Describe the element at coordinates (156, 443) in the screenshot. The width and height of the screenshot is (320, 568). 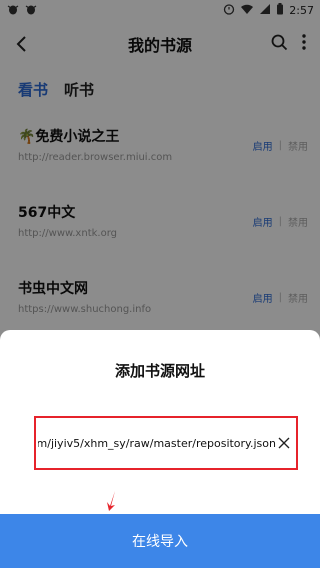
I see `url-input` at that location.